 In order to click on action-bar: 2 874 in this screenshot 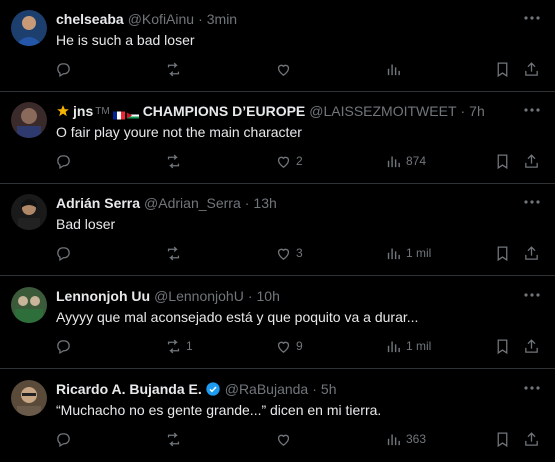, I will do `click(277, 161)`.